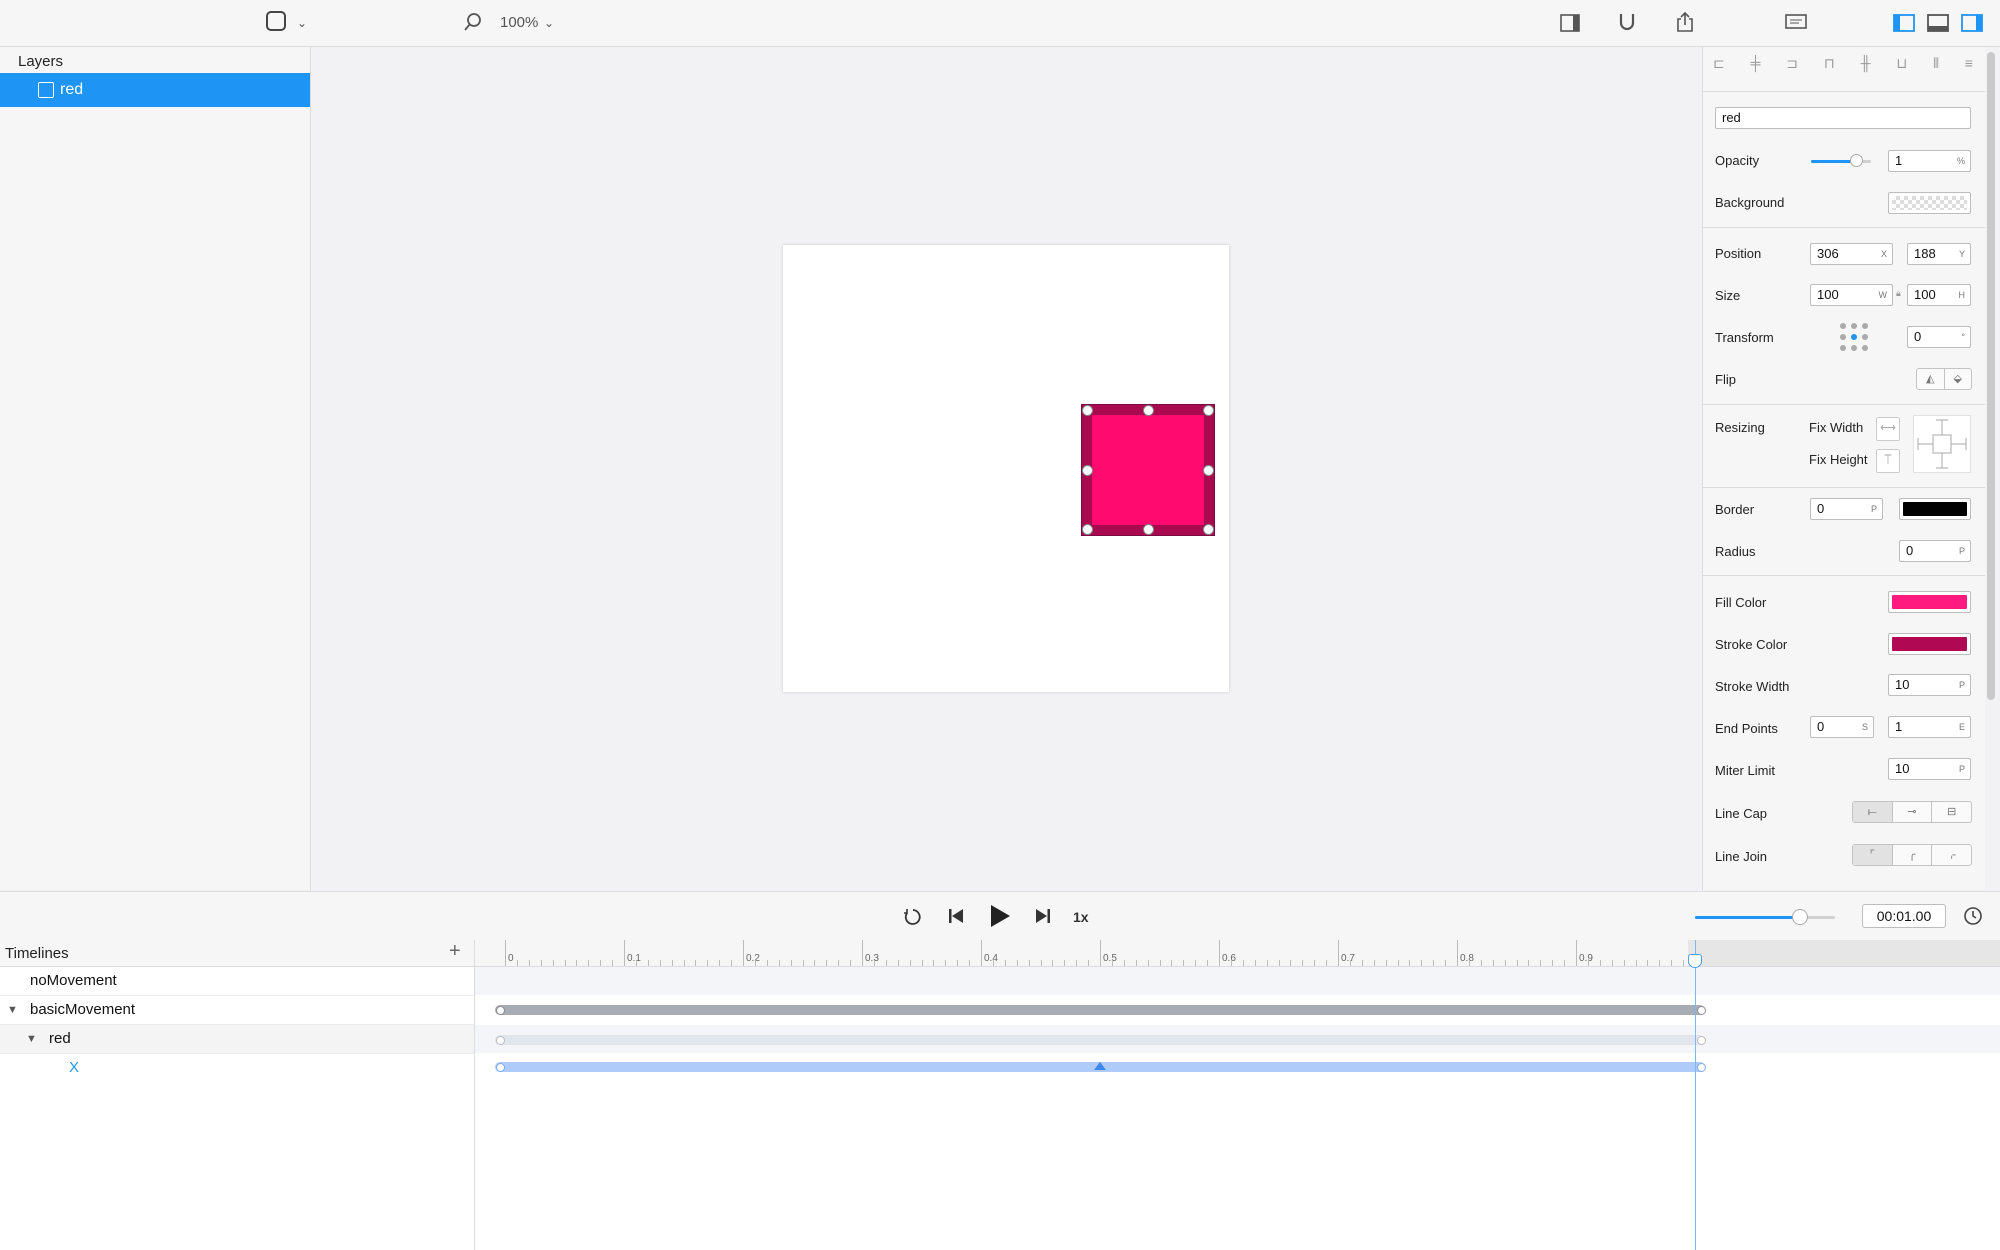  Describe the element at coordinates (155, 468) in the screenshot. I see `layers-panel: Layers red` at that location.